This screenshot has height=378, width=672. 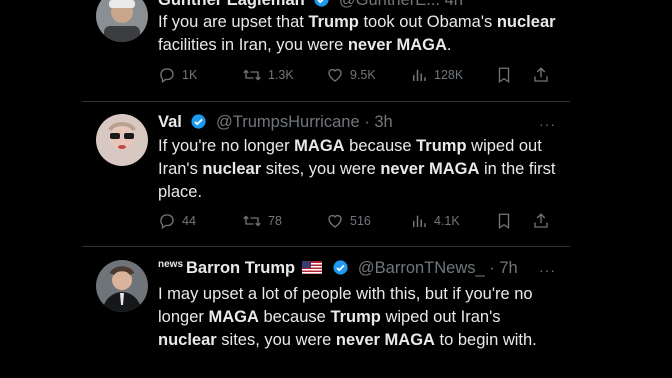 What do you see at coordinates (262, 221) in the screenshot?
I see `repost-button: 78` at bounding box center [262, 221].